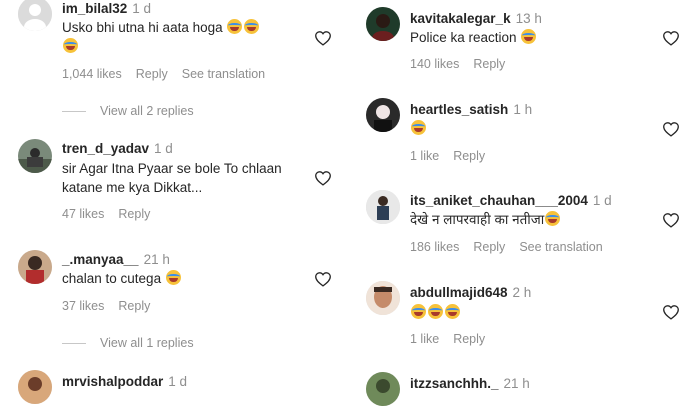  Describe the element at coordinates (83, 306) in the screenshot. I see `like-count: 37 likes` at that location.